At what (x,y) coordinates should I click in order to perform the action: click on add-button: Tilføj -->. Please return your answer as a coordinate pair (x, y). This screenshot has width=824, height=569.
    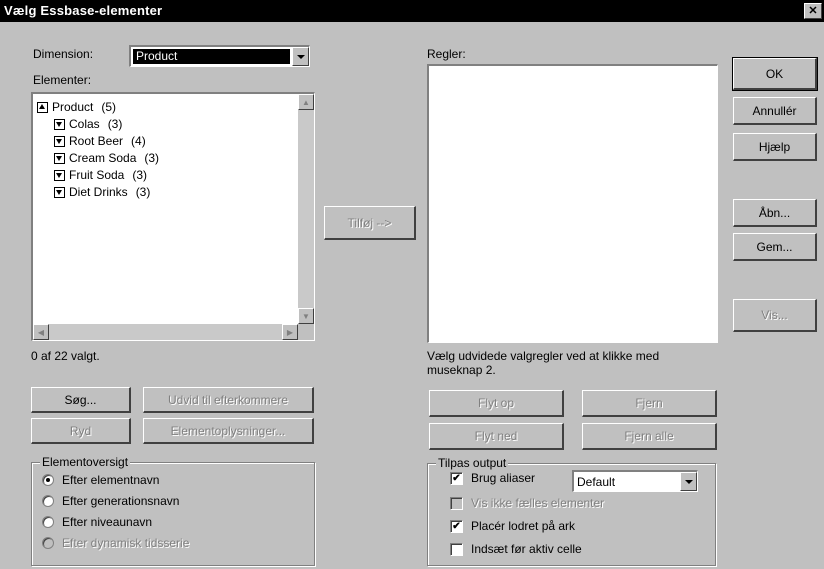
    Looking at the image, I should click on (370, 223).